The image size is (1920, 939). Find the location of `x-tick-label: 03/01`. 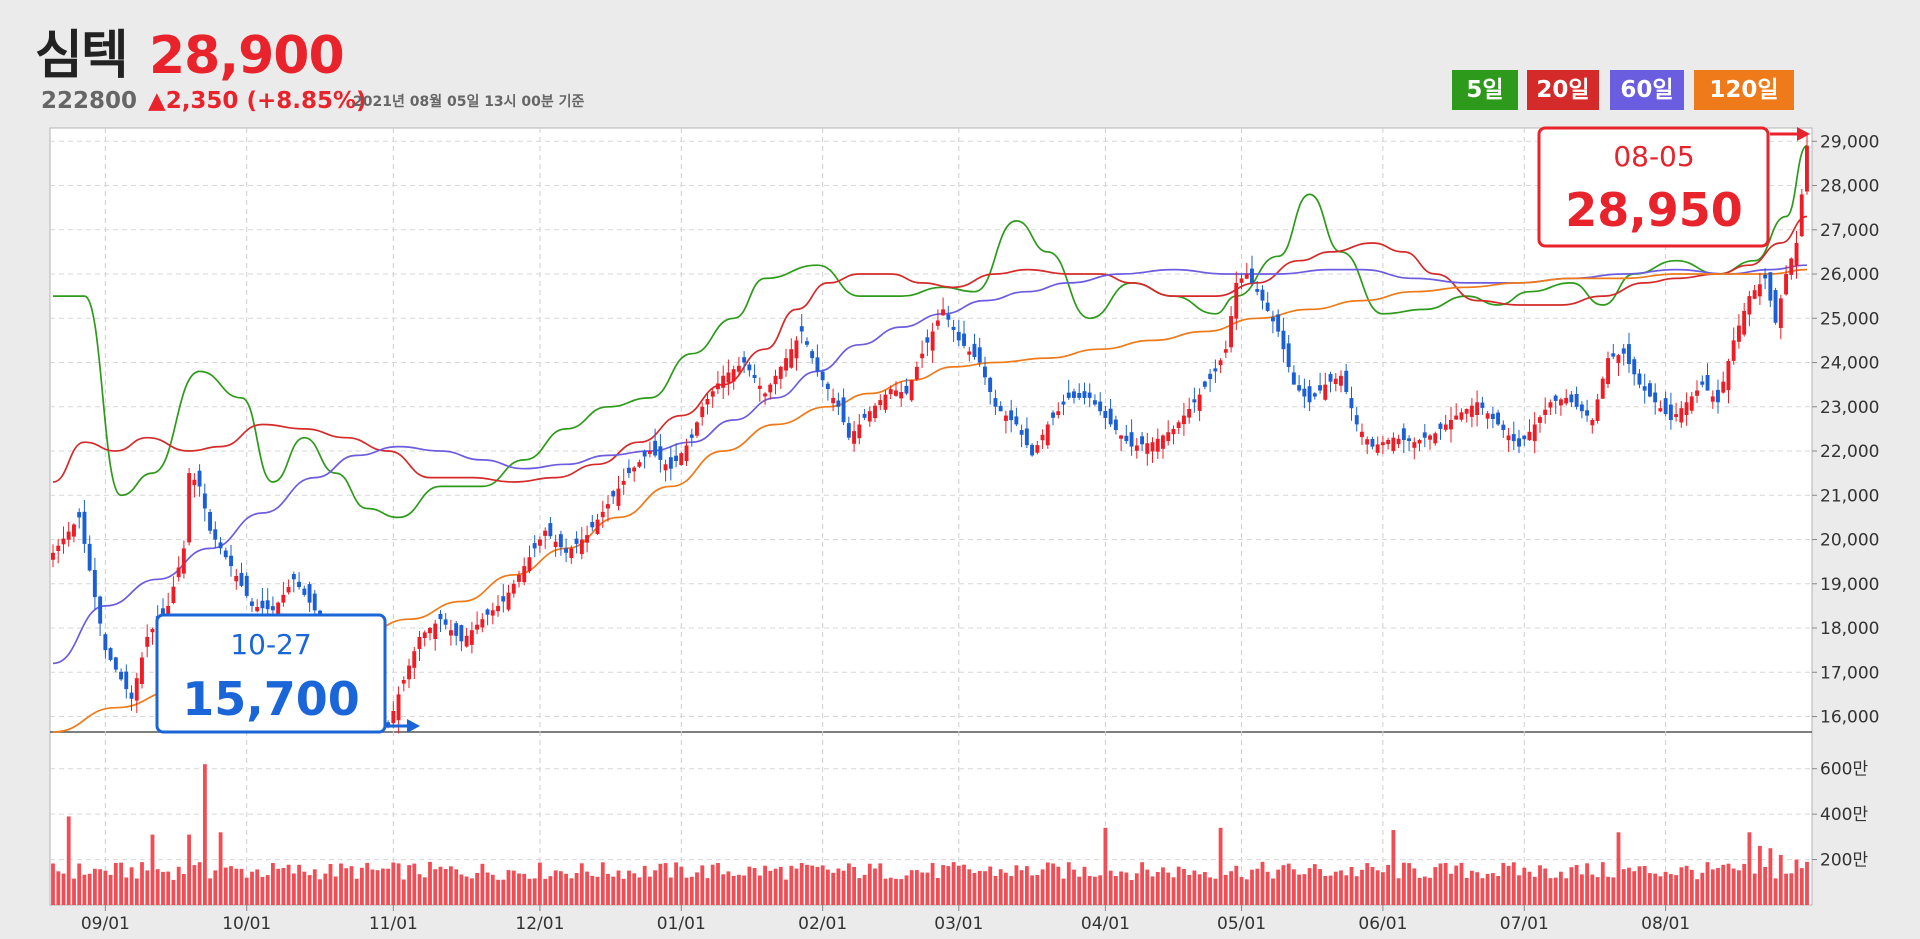

x-tick-label: 03/01 is located at coordinates (958, 924).